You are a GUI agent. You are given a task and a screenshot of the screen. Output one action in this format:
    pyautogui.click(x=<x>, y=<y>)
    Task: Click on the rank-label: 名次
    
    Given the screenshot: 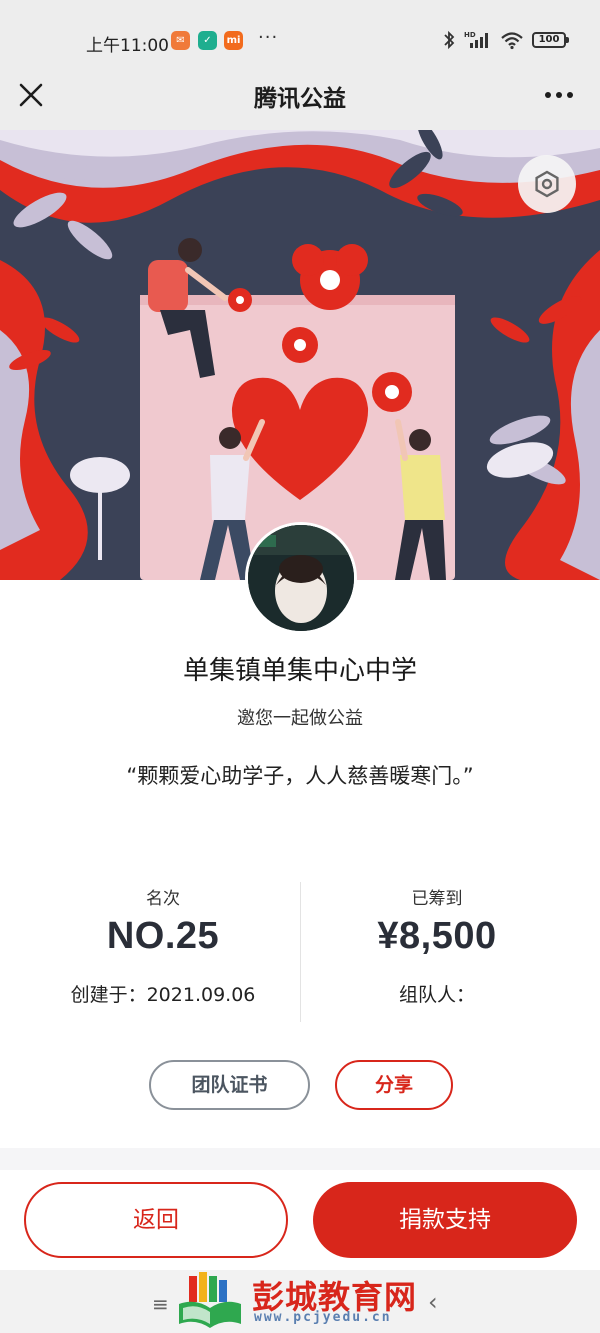 What is the action you would take?
    pyautogui.click(x=163, y=899)
    